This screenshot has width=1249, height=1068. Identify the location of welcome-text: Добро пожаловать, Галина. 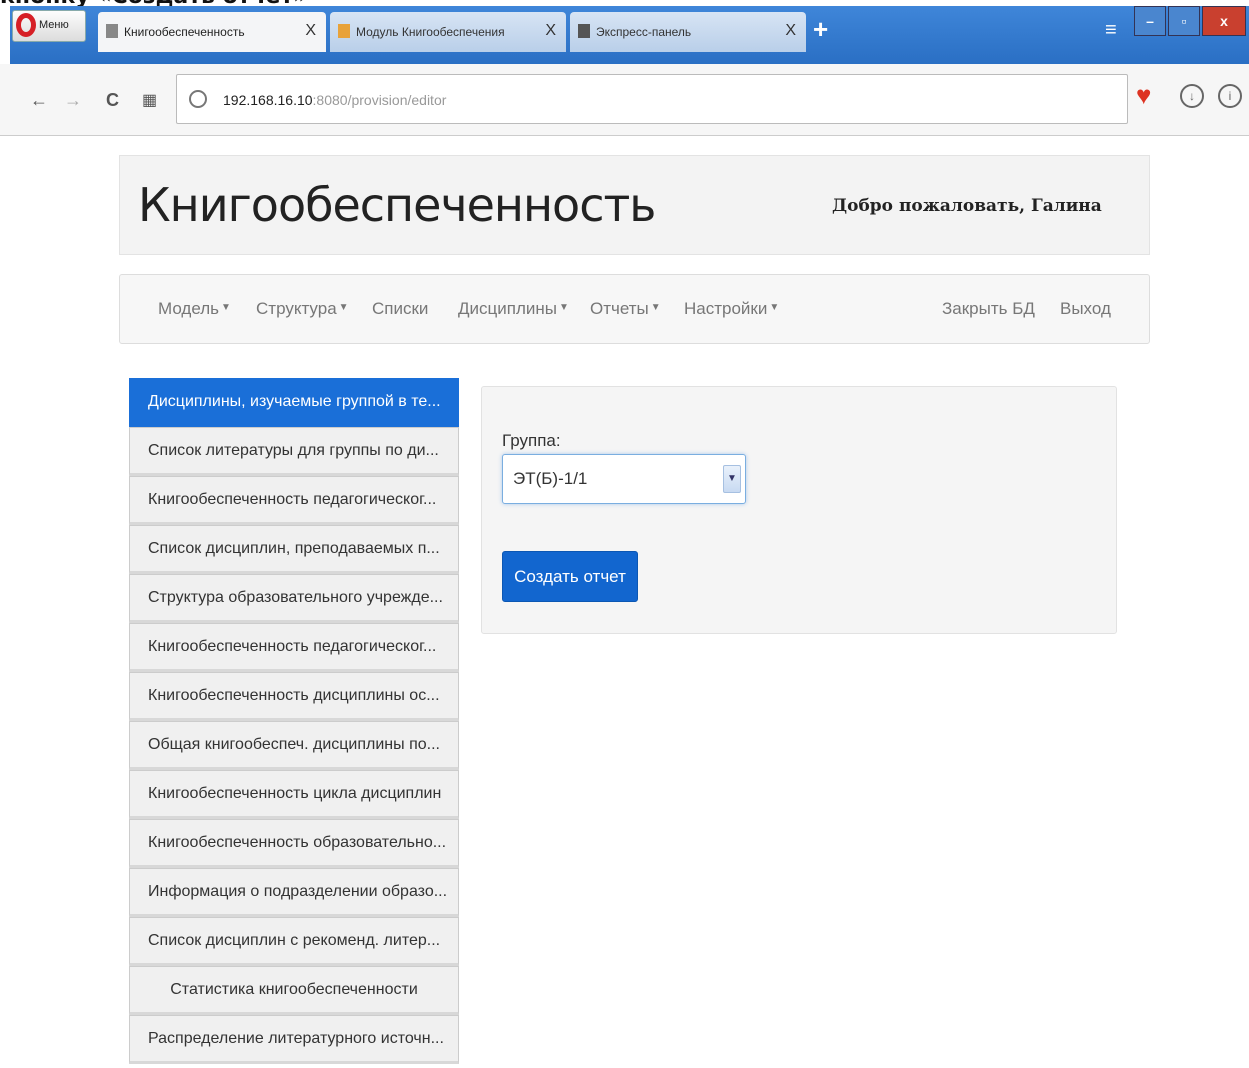
(967, 206).